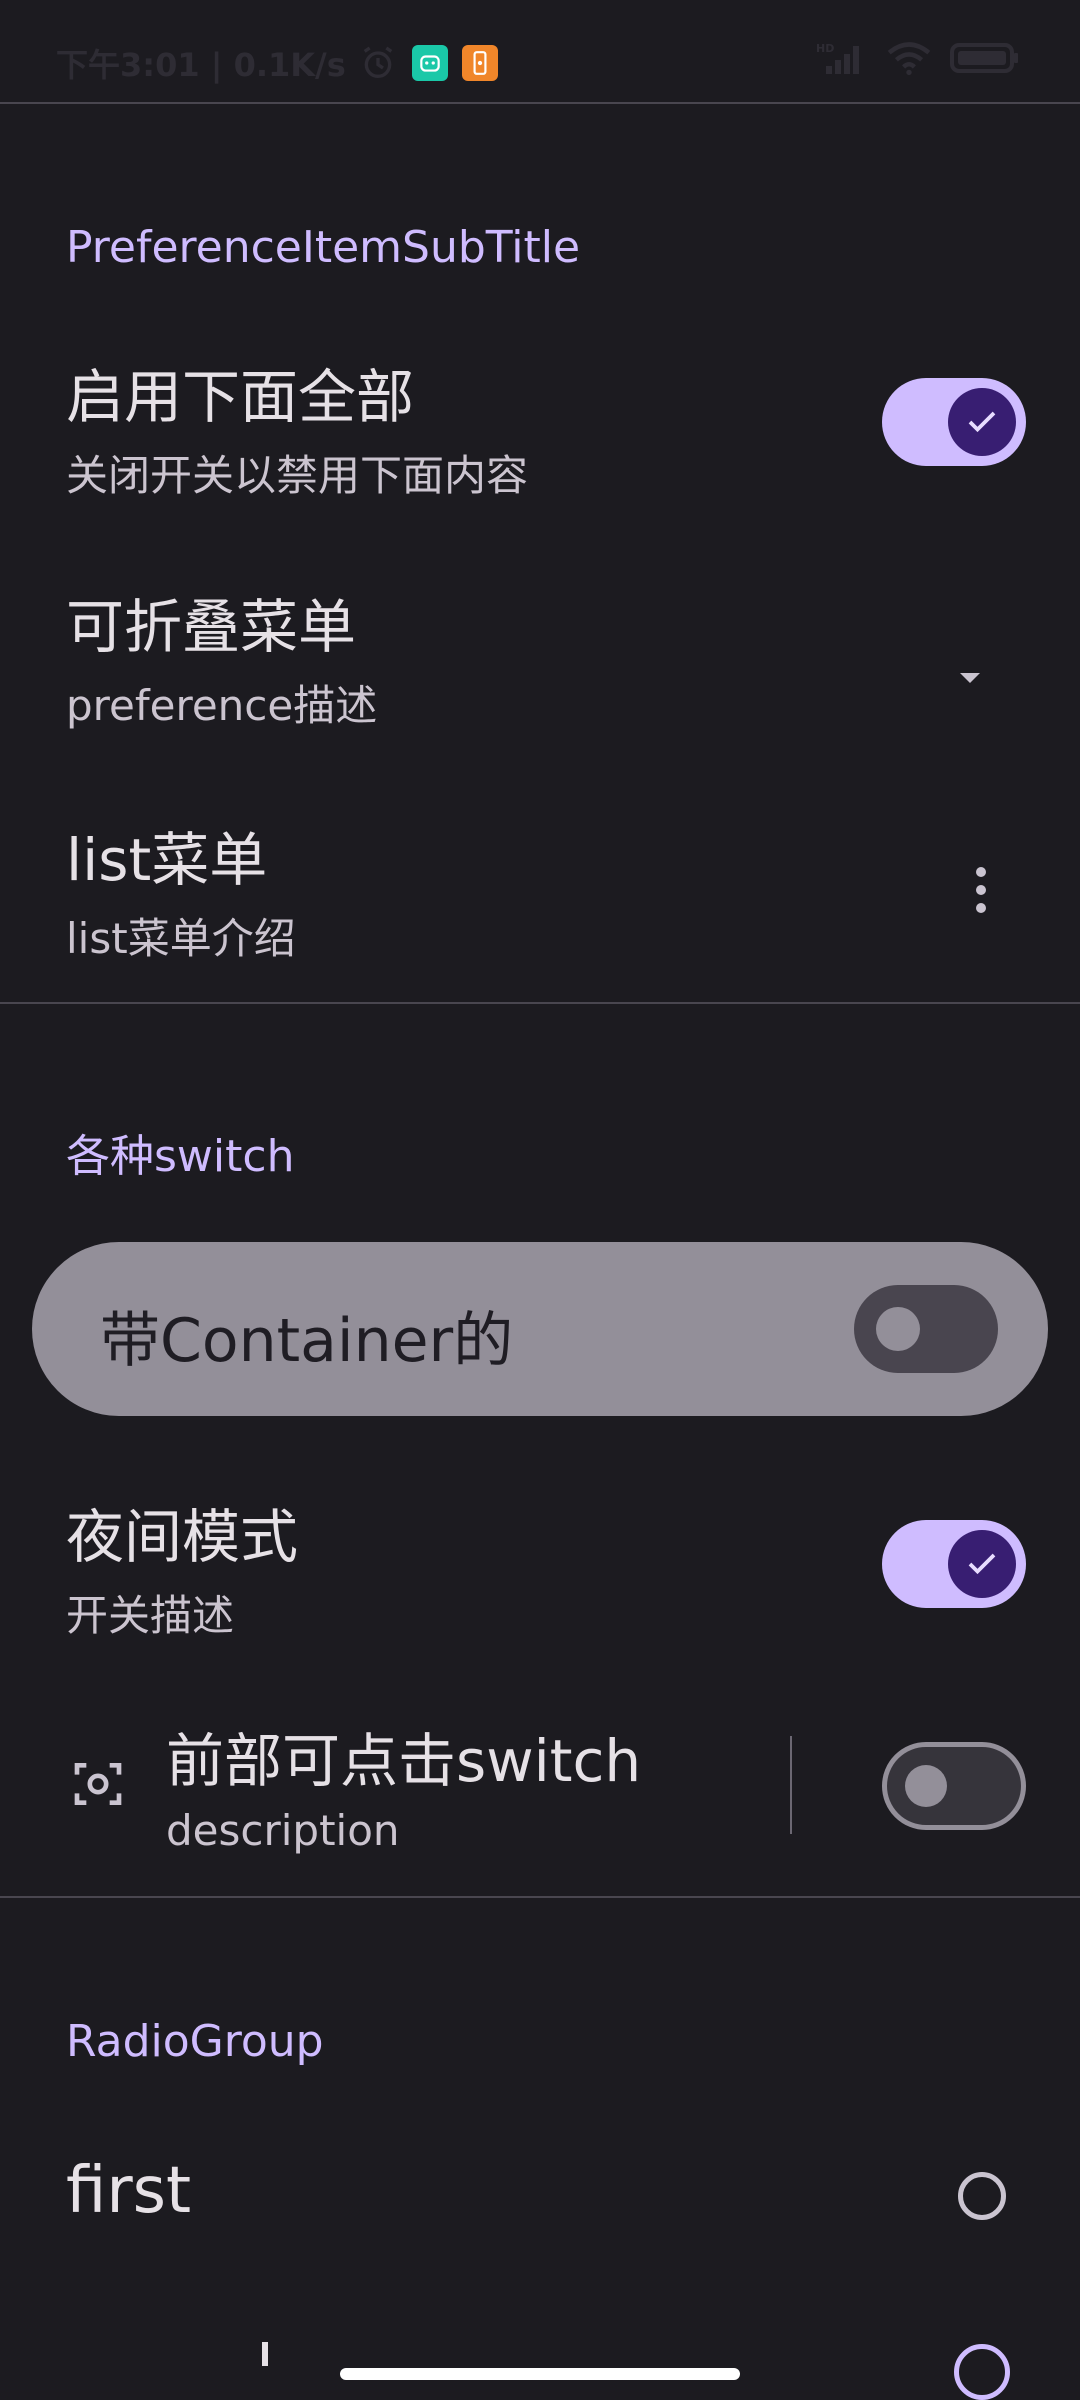 The image size is (1080, 2400). Describe the element at coordinates (404, 1761) in the screenshot. I see `item-title: 前部可点击switch` at that location.